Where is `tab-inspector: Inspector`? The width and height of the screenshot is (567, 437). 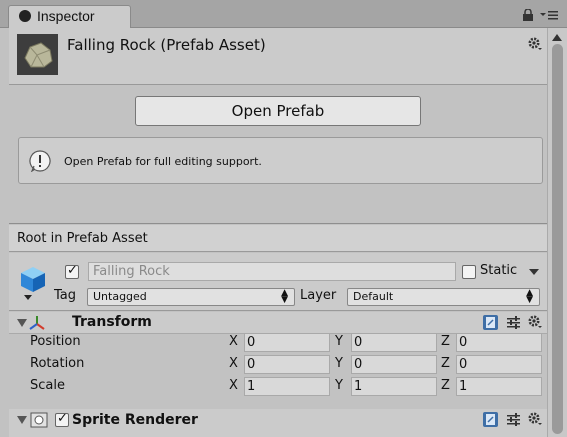 tab-inspector: Inspector is located at coordinates (69, 16).